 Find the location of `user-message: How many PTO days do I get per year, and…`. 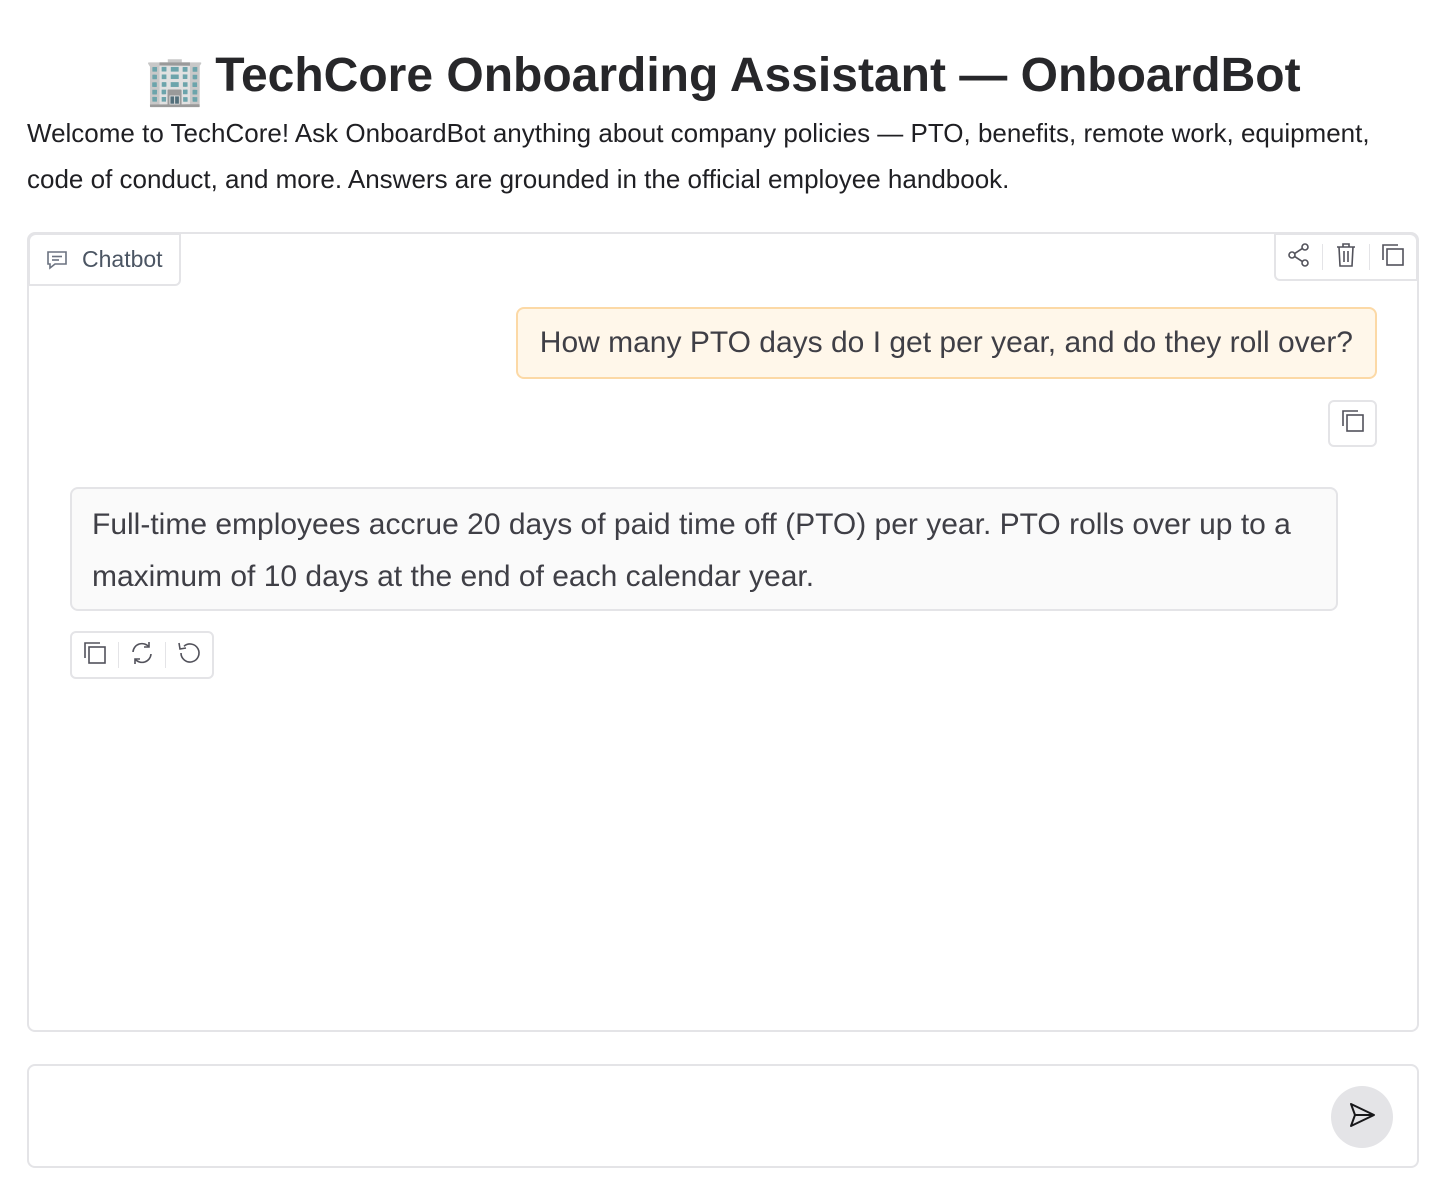

user-message: How many PTO days do I get per year, and… is located at coordinates (946, 343).